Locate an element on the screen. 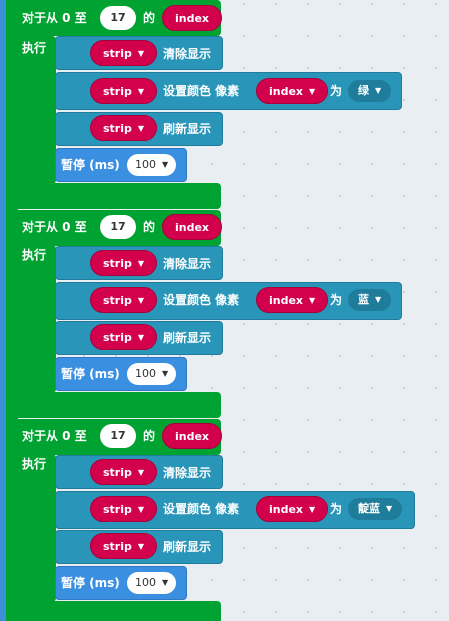 The height and width of the screenshot is (621, 449). color-dropdown: 靛蓝 ▼ is located at coordinates (375, 509).